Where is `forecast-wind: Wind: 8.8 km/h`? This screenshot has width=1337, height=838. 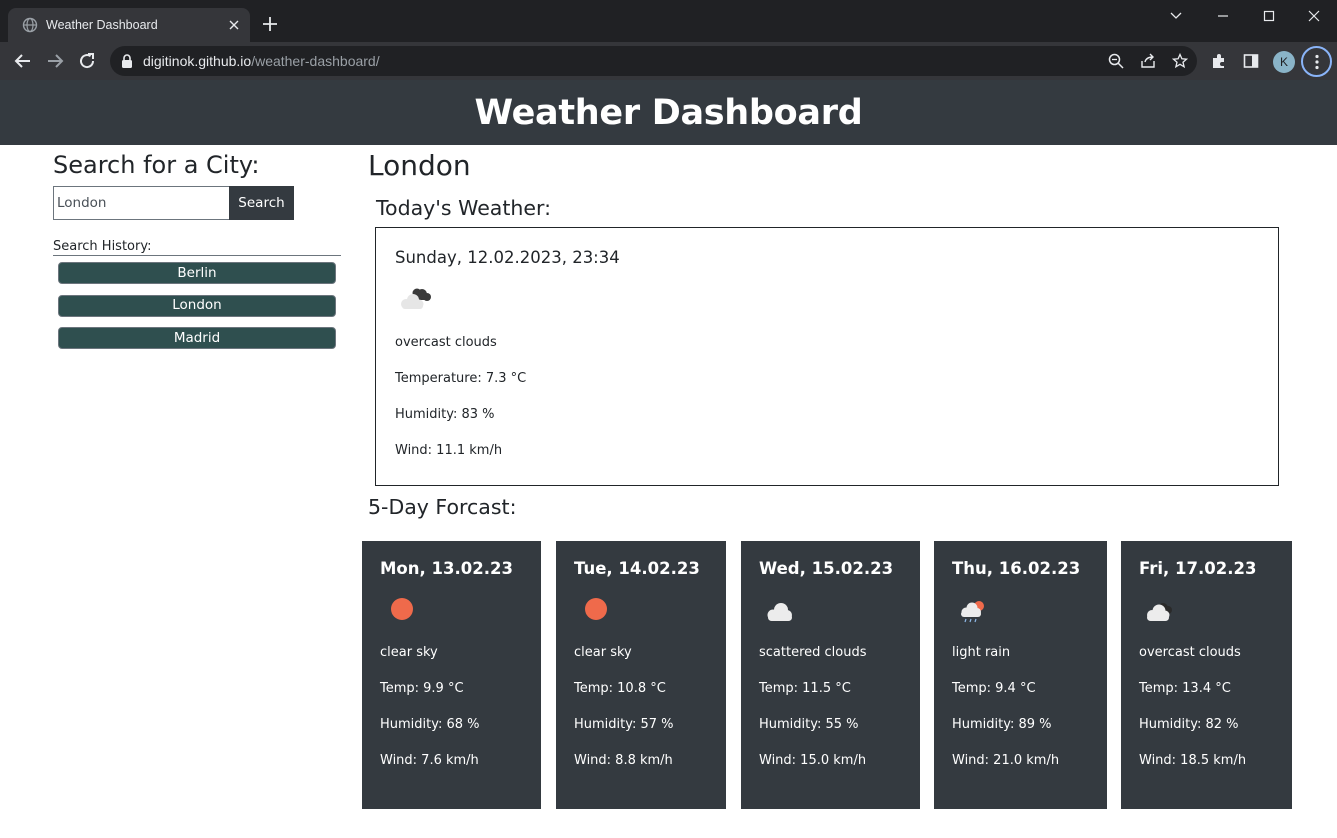 forecast-wind: Wind: 8.8 km/h is located at coordinates (623, 760).